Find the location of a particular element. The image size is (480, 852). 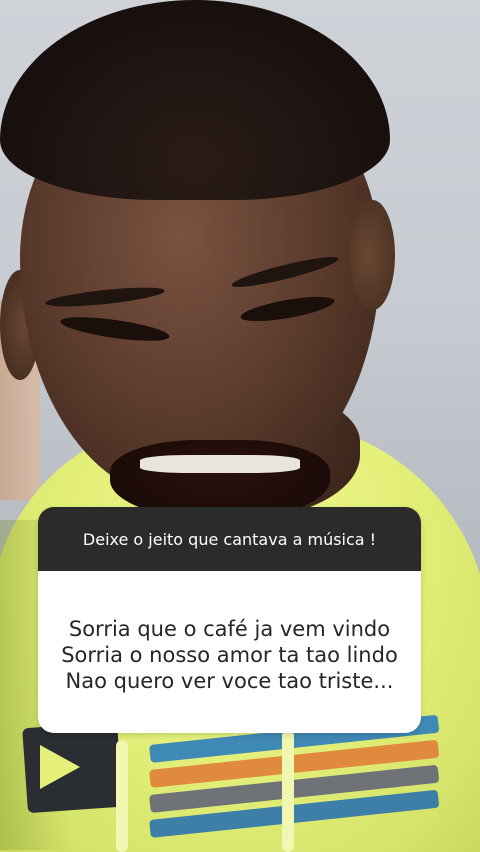

answer-line-2: Sorria o nosso amor ta tao lindo is located at coordinates (229, 655).